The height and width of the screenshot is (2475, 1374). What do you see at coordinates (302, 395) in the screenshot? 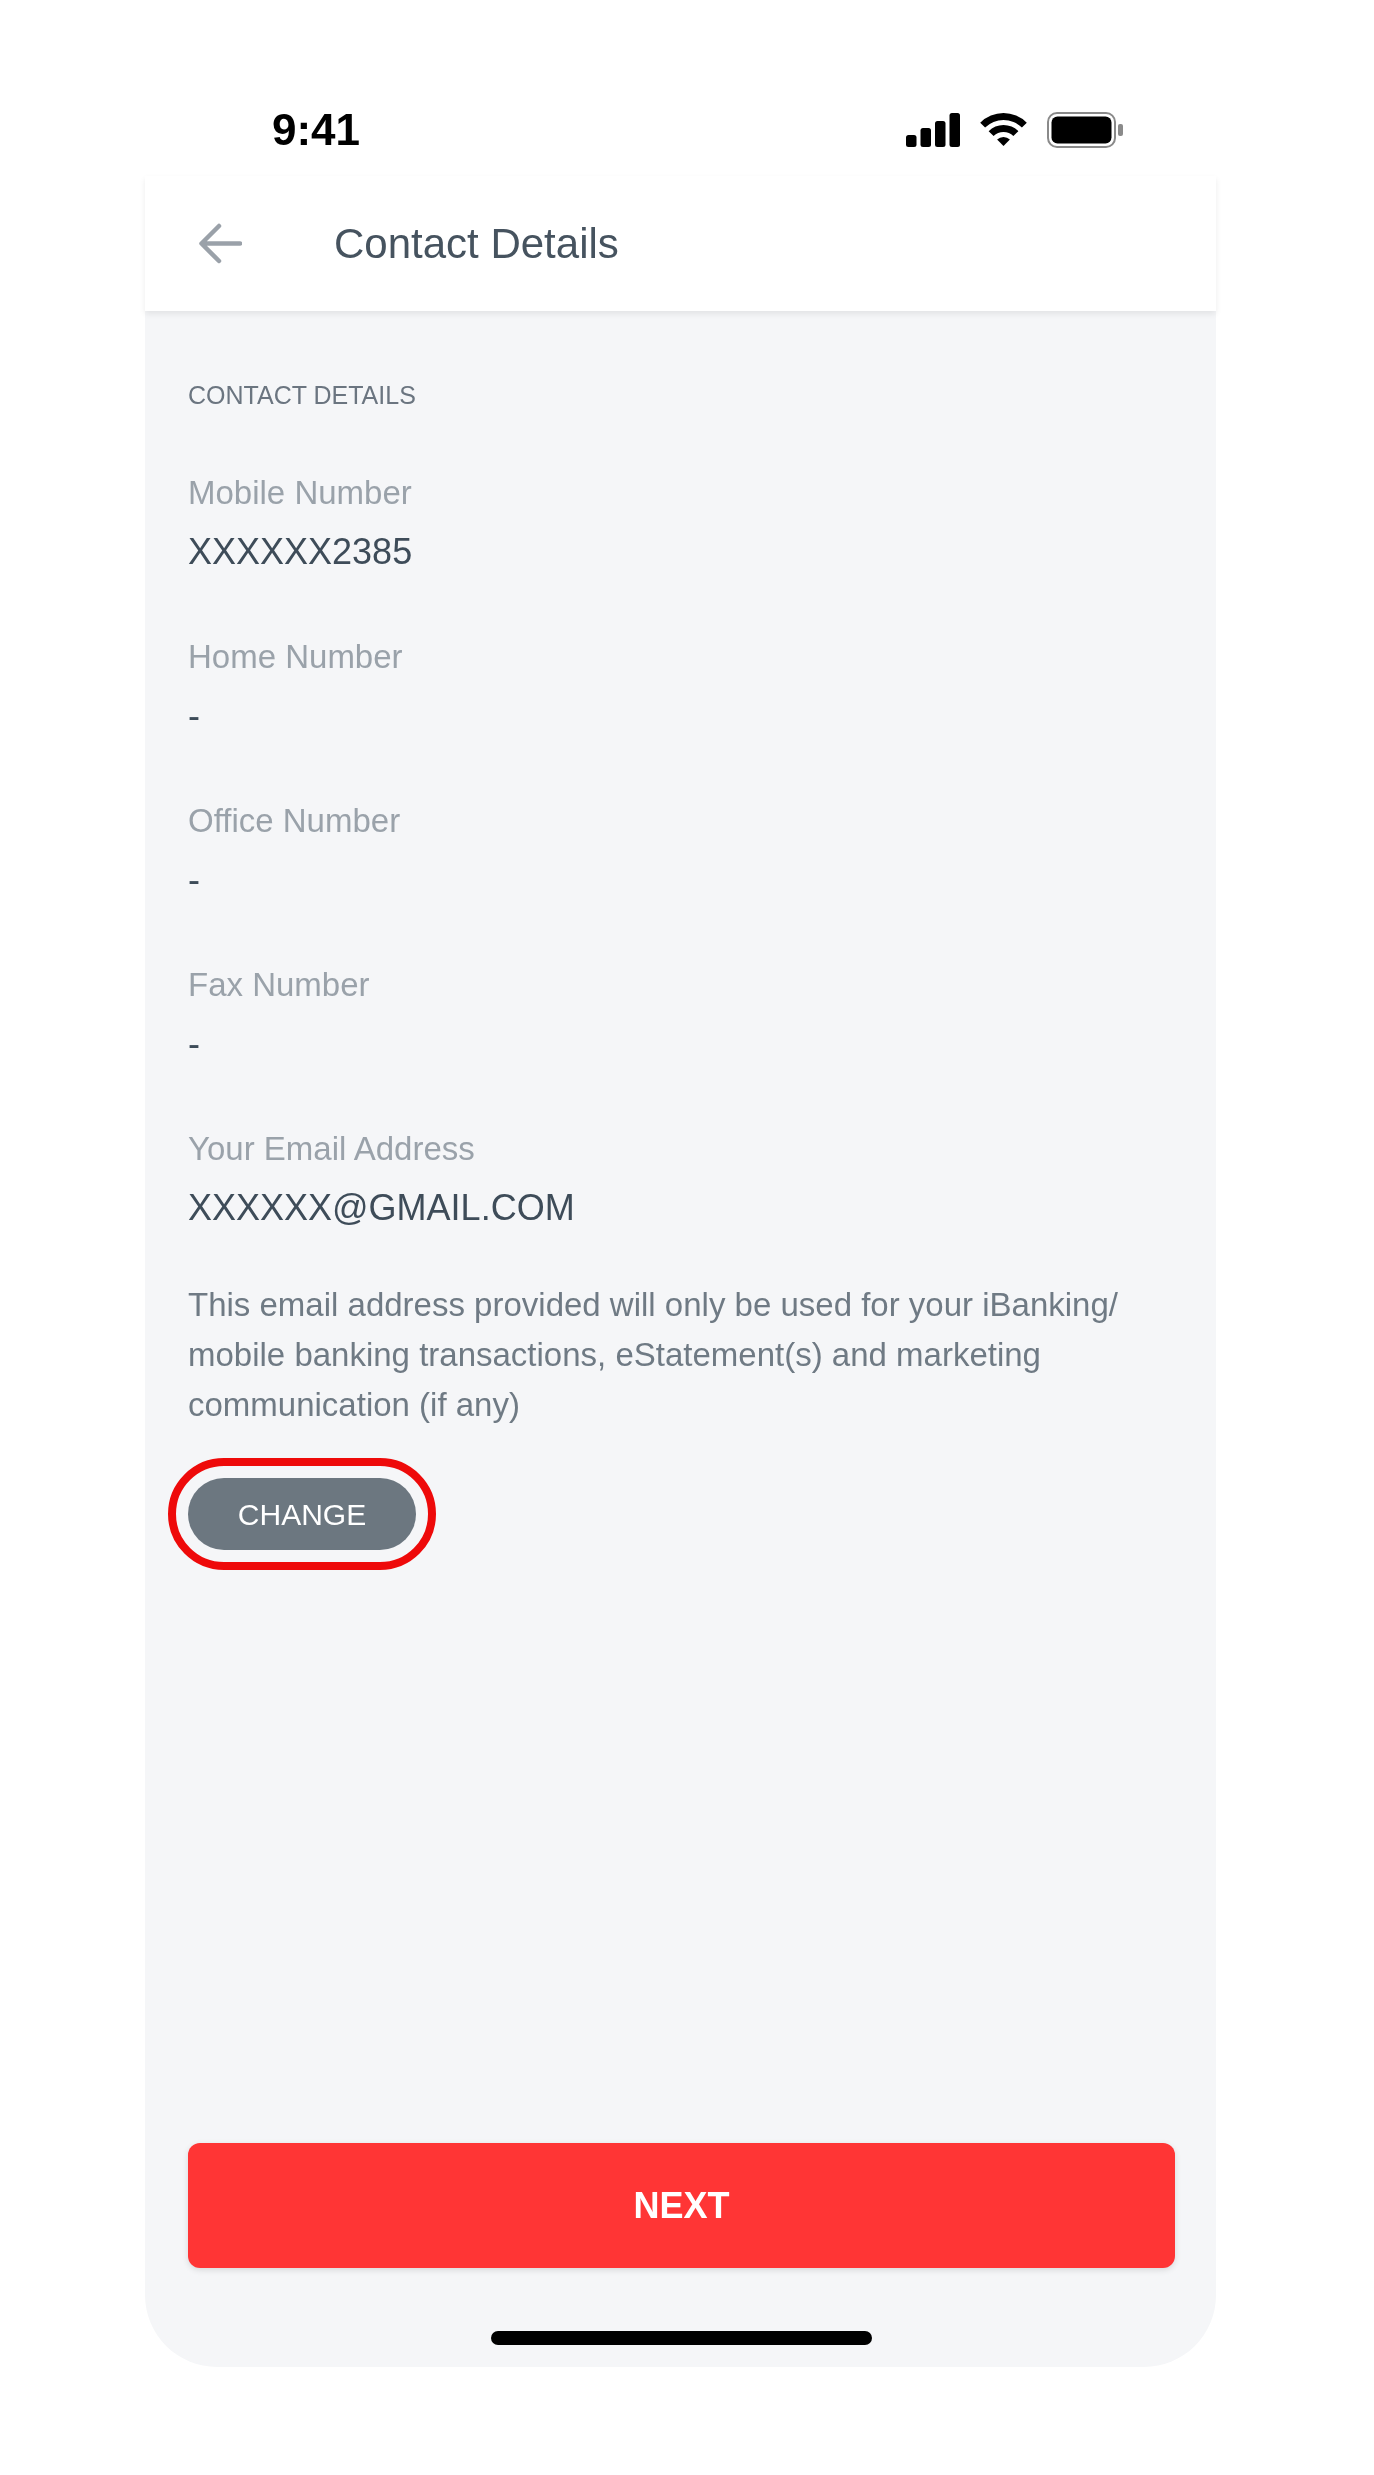
I see `section-heading: CONTACT DETAILS` at bounding box center [302, 395].